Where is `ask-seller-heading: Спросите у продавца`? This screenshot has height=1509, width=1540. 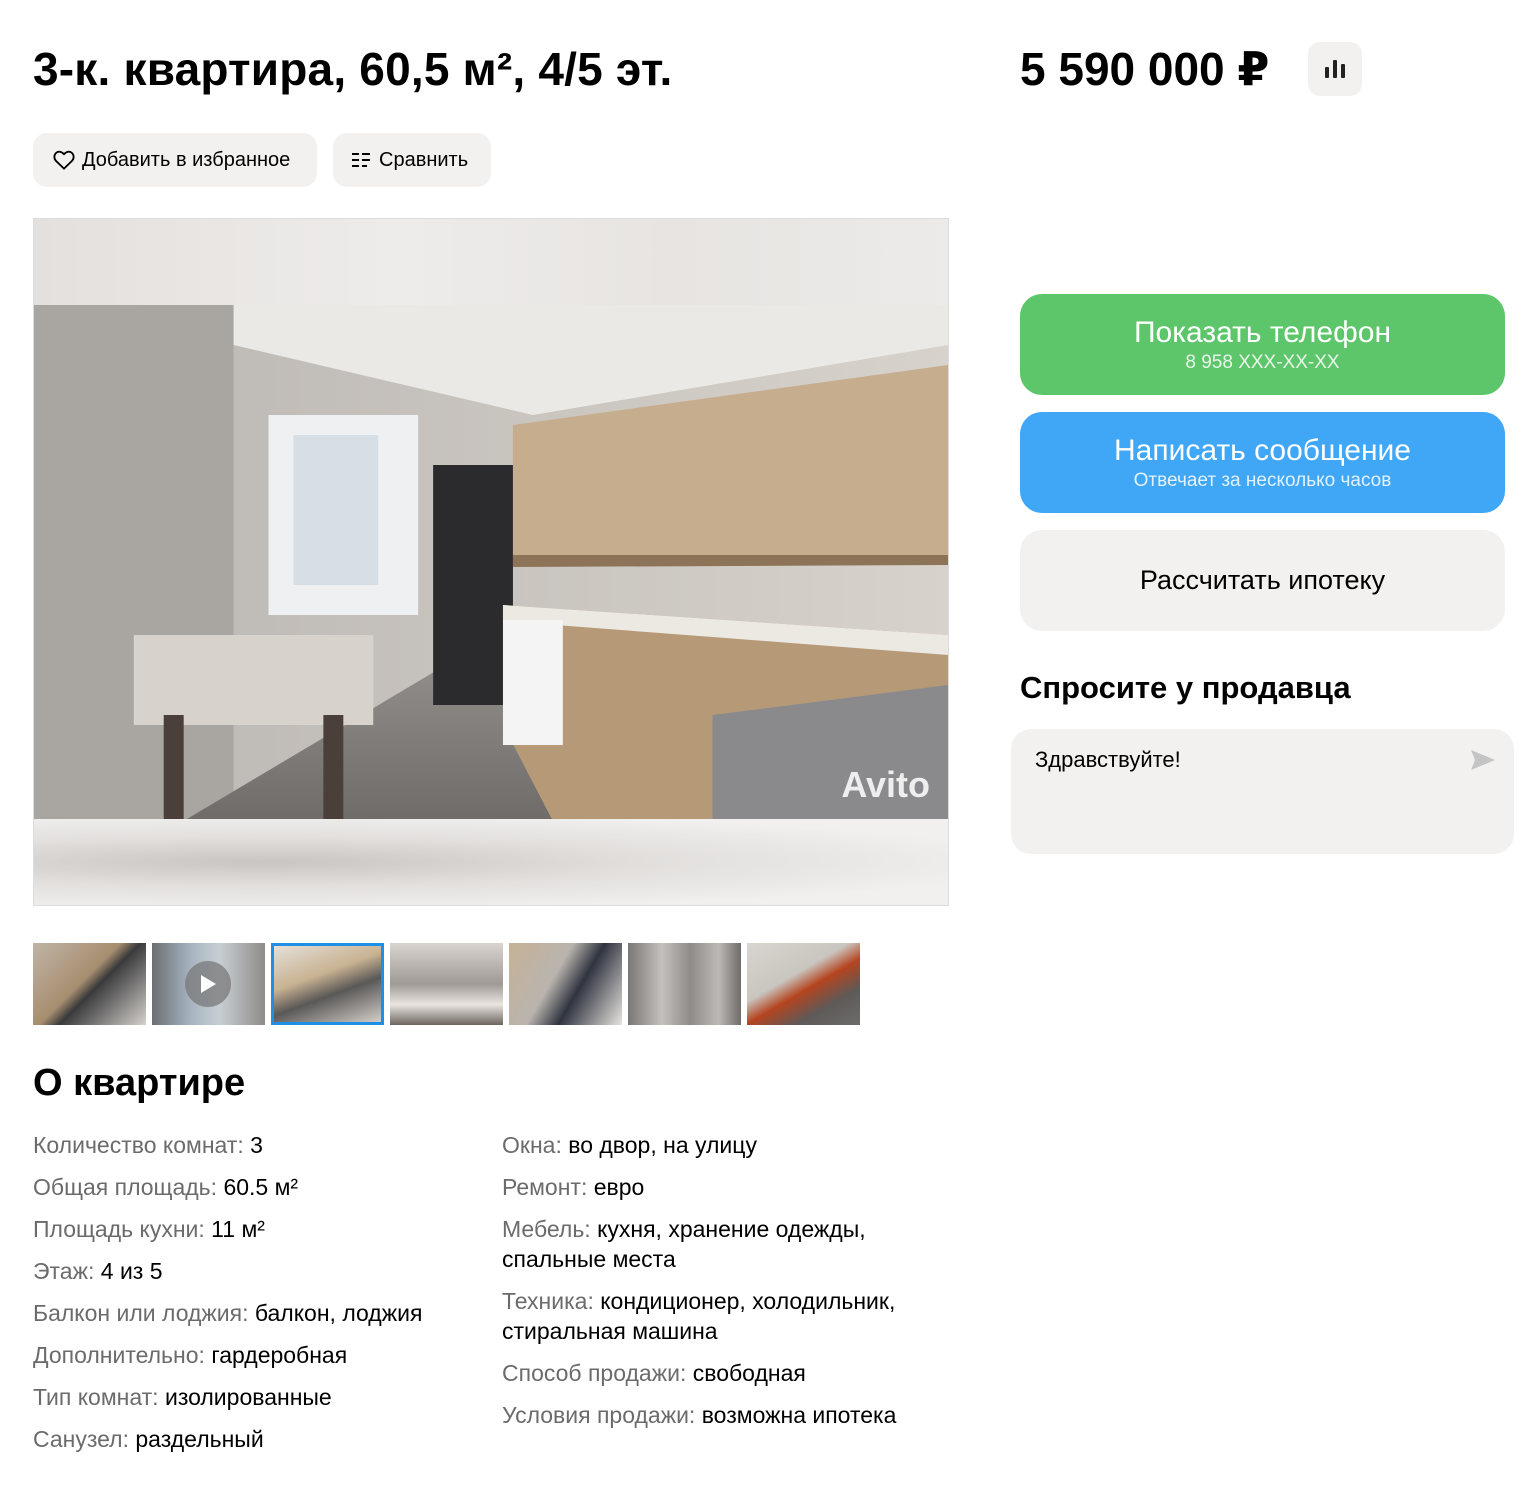
ask-seller-heading: Спросите у продавца is located at coordinates (1185, 687).